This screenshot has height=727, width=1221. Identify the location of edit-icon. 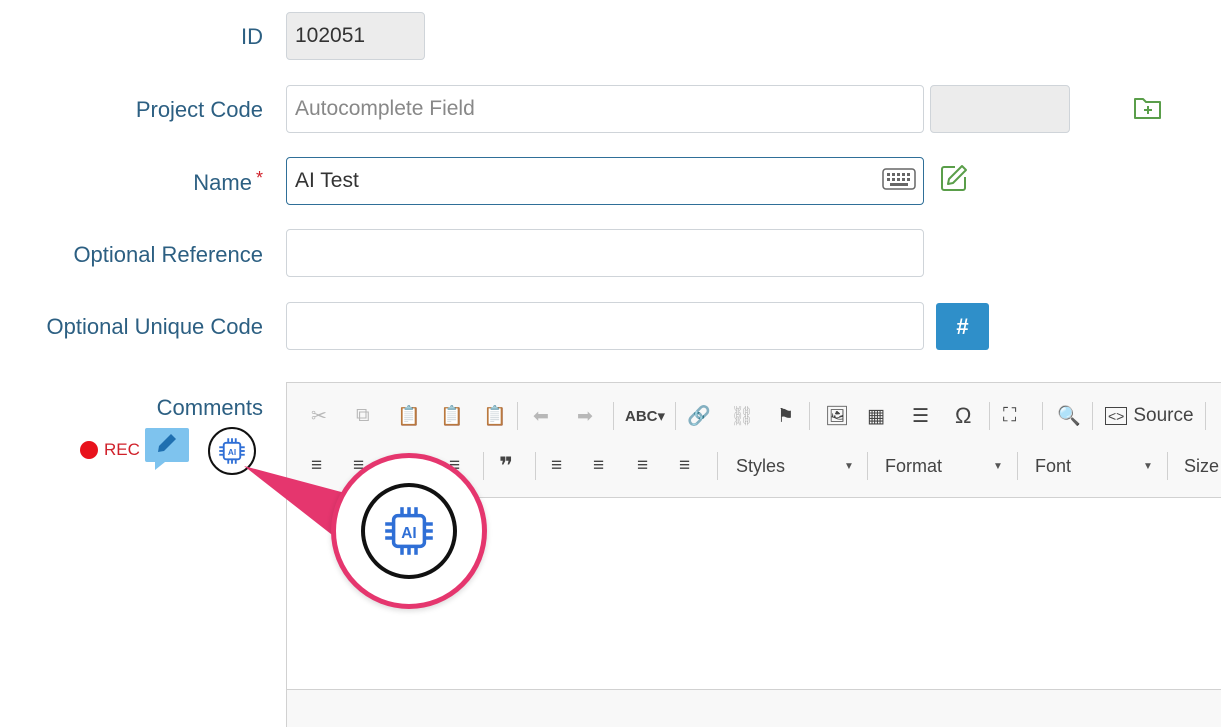
(954, 178).